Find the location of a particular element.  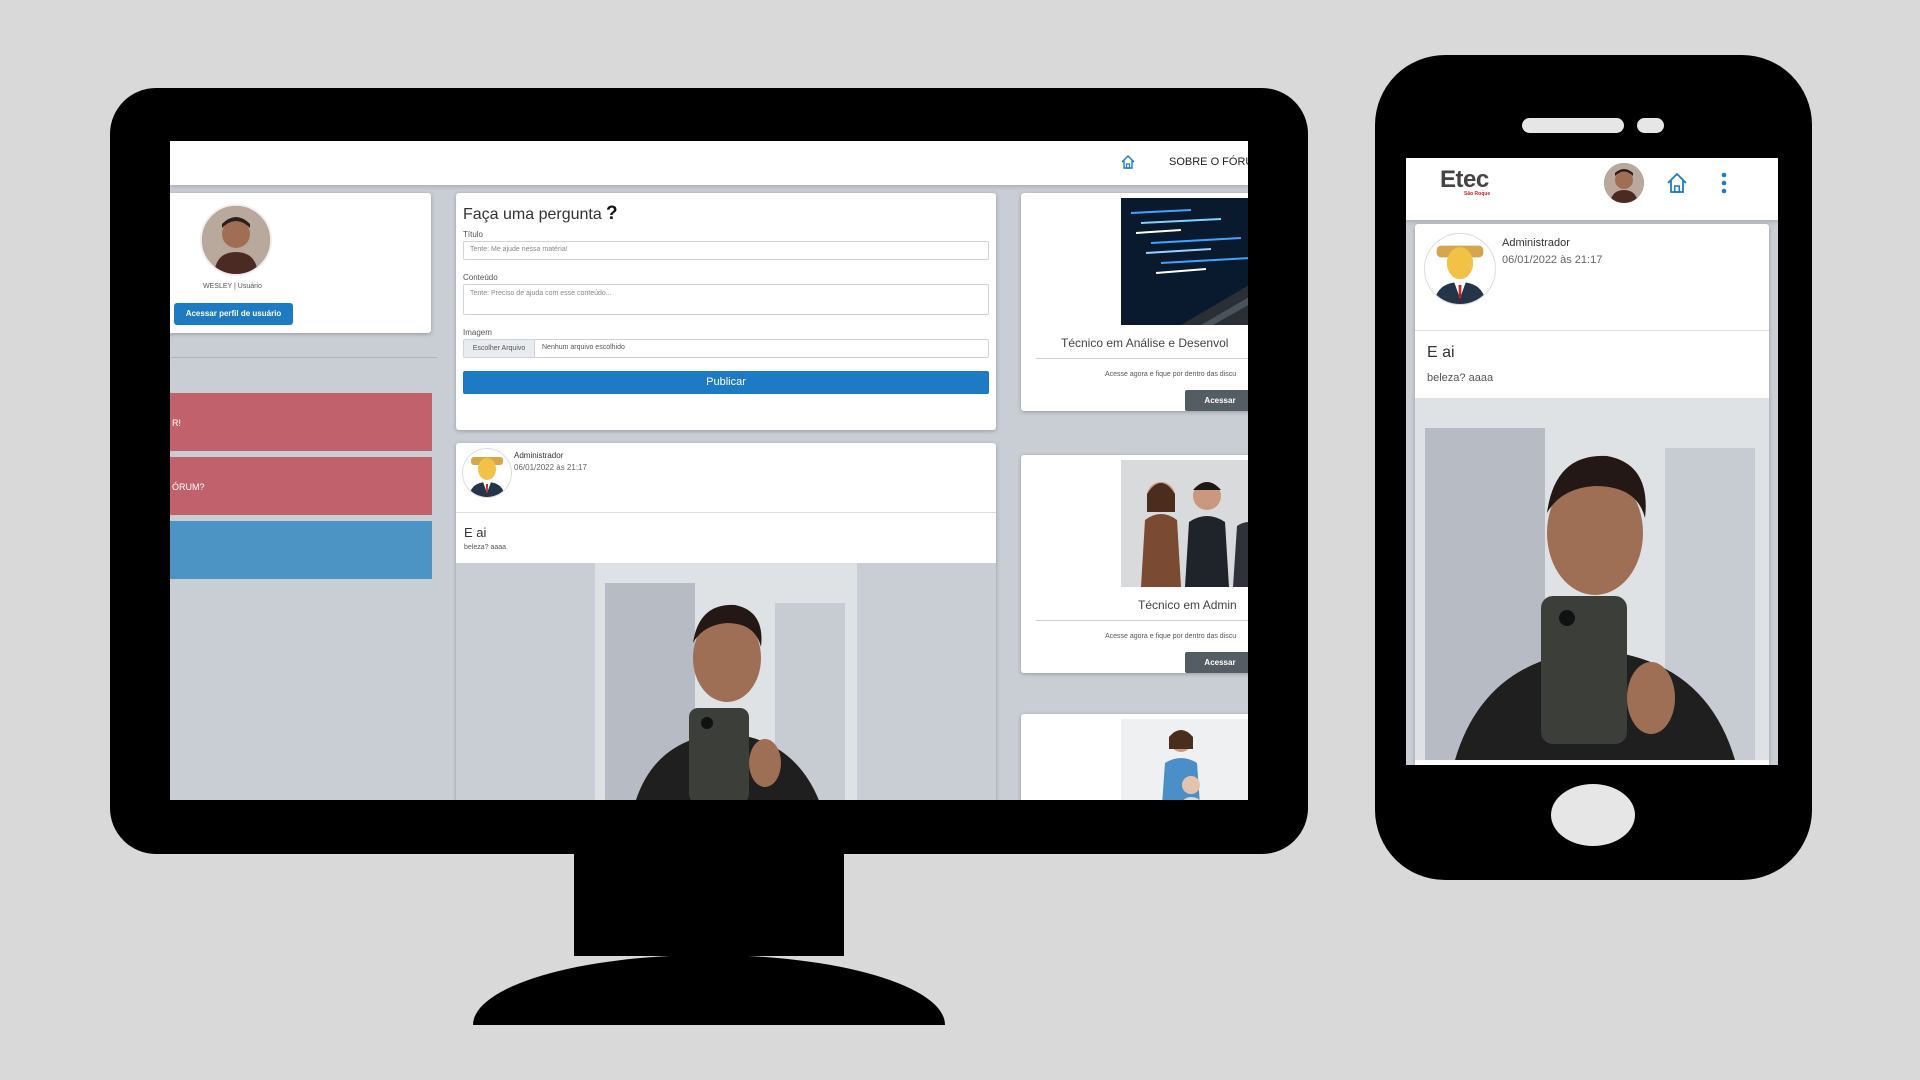

course-1-divider is located at coordinates (1142, 358).